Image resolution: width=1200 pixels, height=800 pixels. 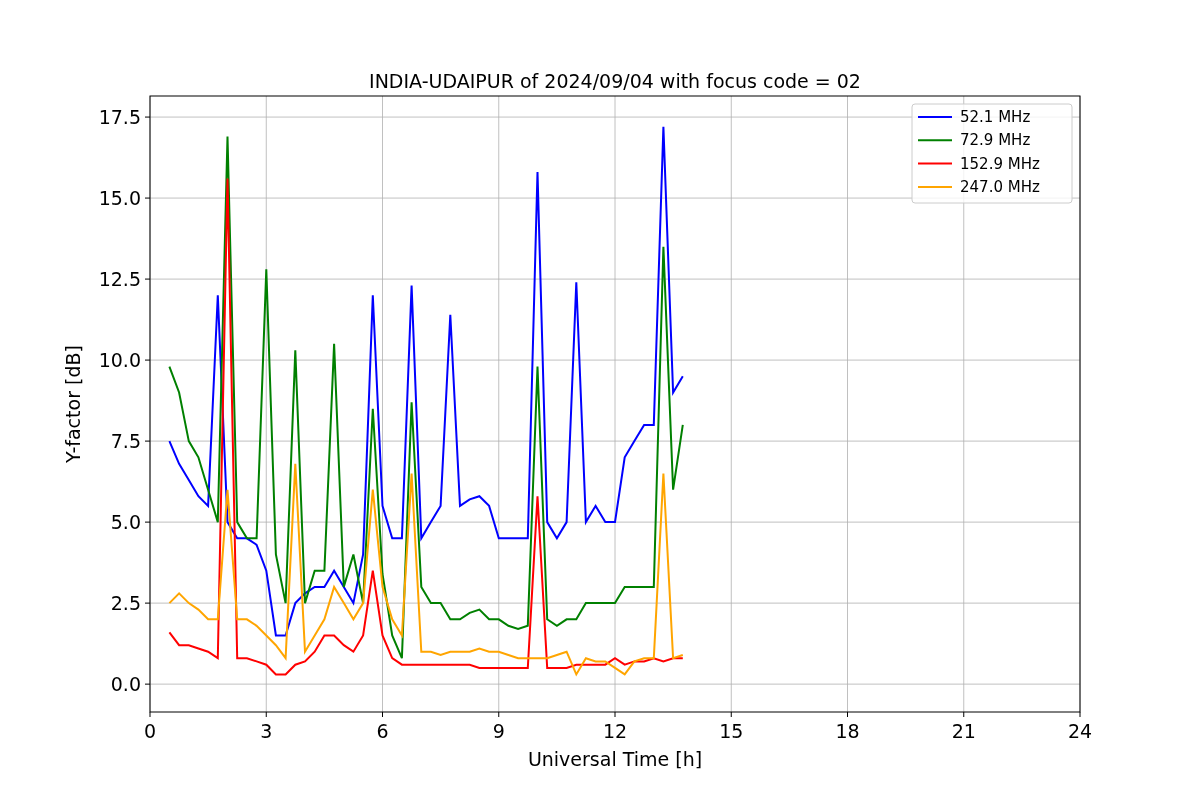 I want to click on legend-label: 152.9 MHz, so click(x=1000, y=163).